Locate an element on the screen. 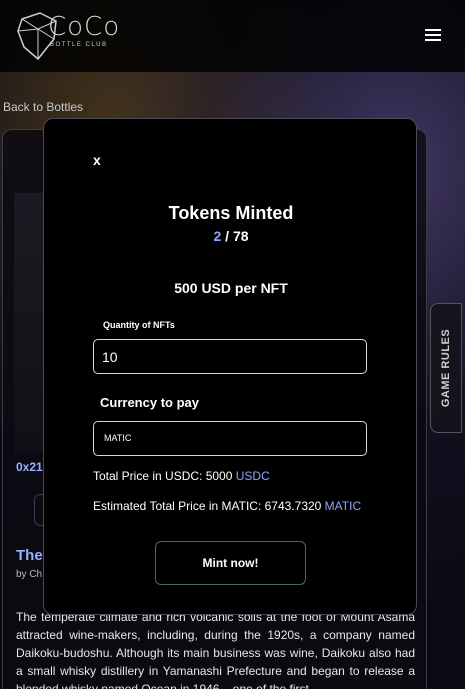 The width and height of the screenshot is (465, 689). game-rules-tab: GAME RULES is located at coordinates (446, 368).